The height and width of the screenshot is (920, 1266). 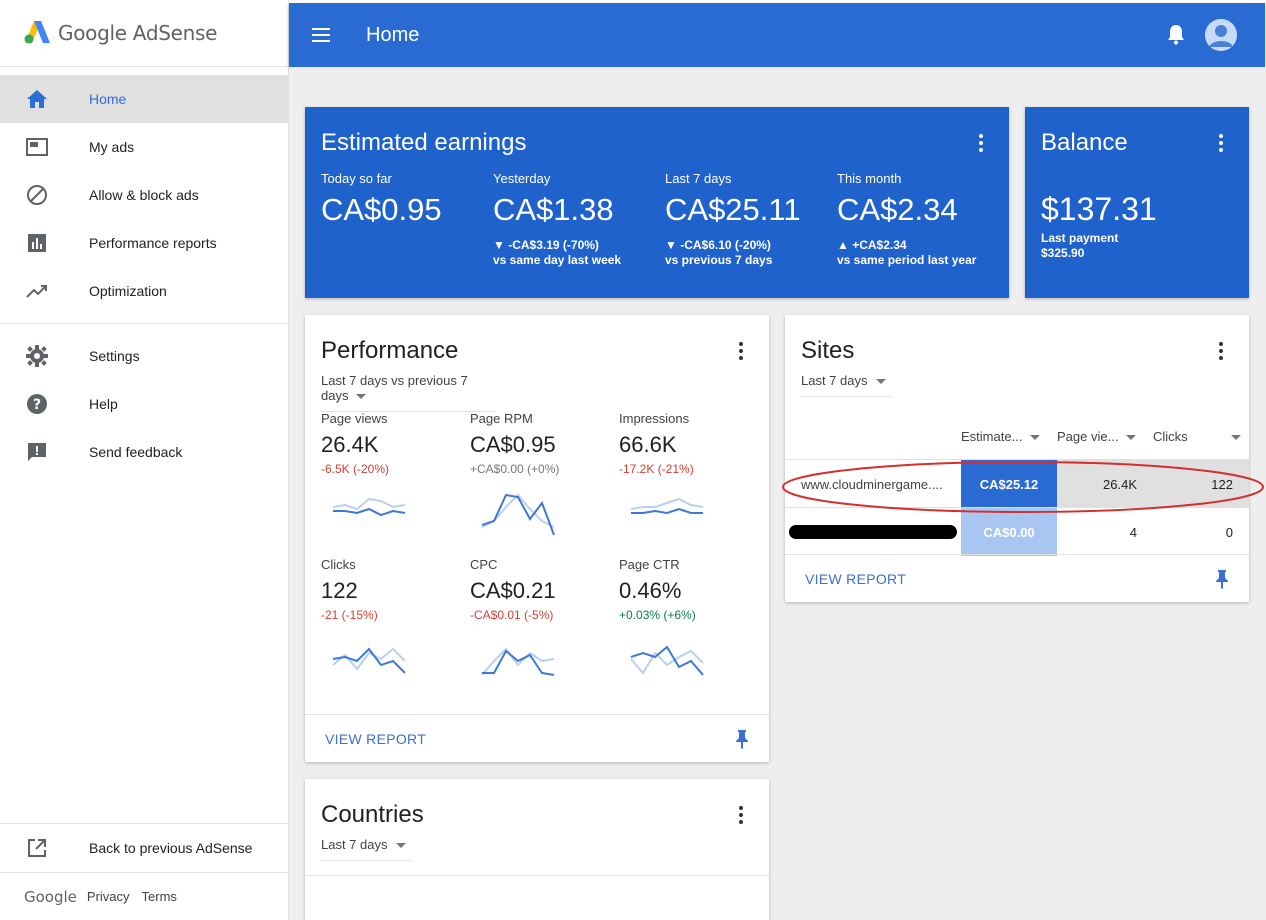 I want to click on metric-value: 66.6K, so click(x=648, y=444).